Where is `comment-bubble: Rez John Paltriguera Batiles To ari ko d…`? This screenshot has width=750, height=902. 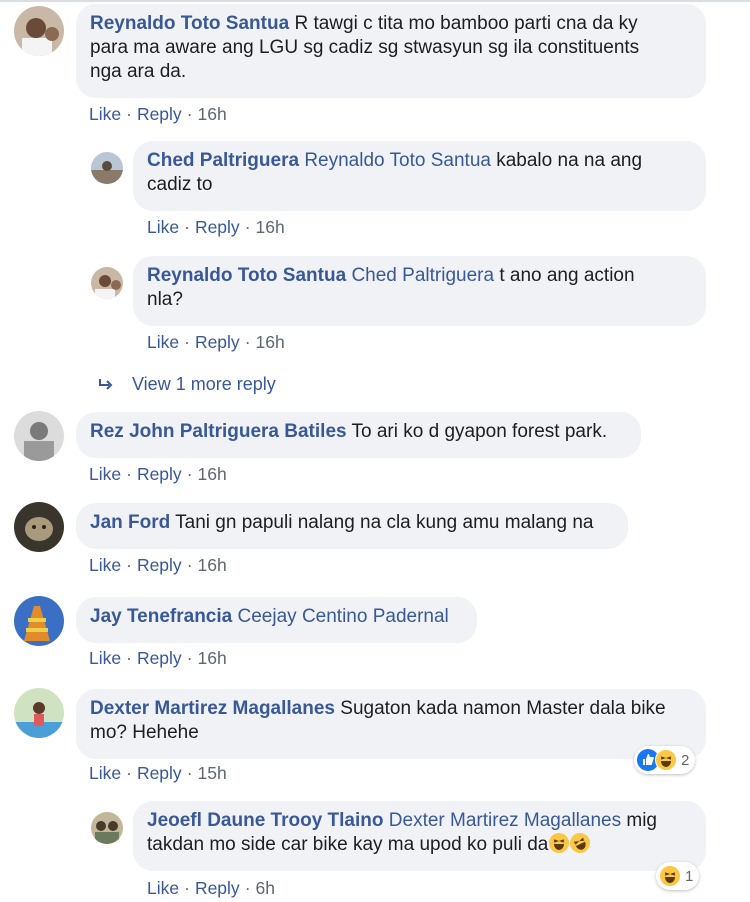 comment-bubble: Rez John Paltriguera Batiles To ari ko d… is located at coordinates (358, 435).